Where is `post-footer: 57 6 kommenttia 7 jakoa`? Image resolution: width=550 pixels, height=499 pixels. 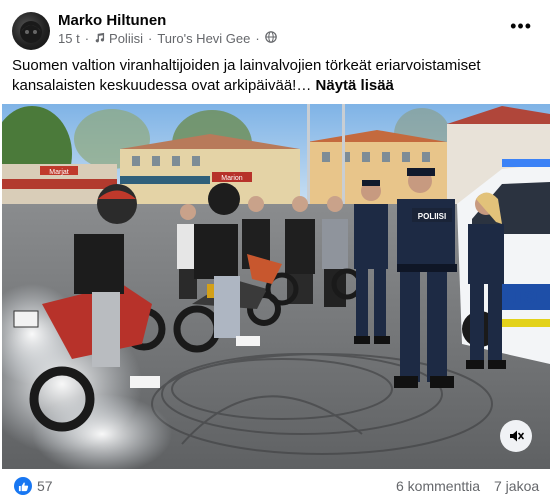
post-footer: 57 6 kommenttia 7 jakoa is located at coordinates (275, 484).